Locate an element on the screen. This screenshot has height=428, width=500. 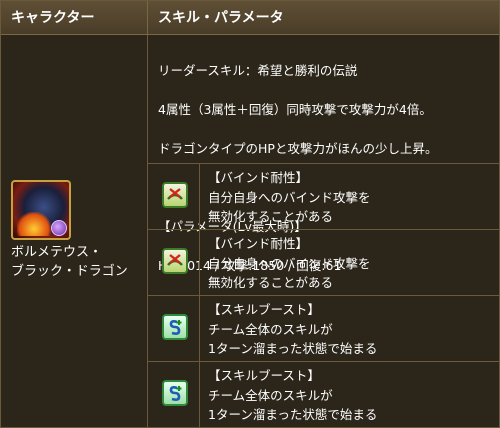
character-portrait is located at coordinates (41, 210).